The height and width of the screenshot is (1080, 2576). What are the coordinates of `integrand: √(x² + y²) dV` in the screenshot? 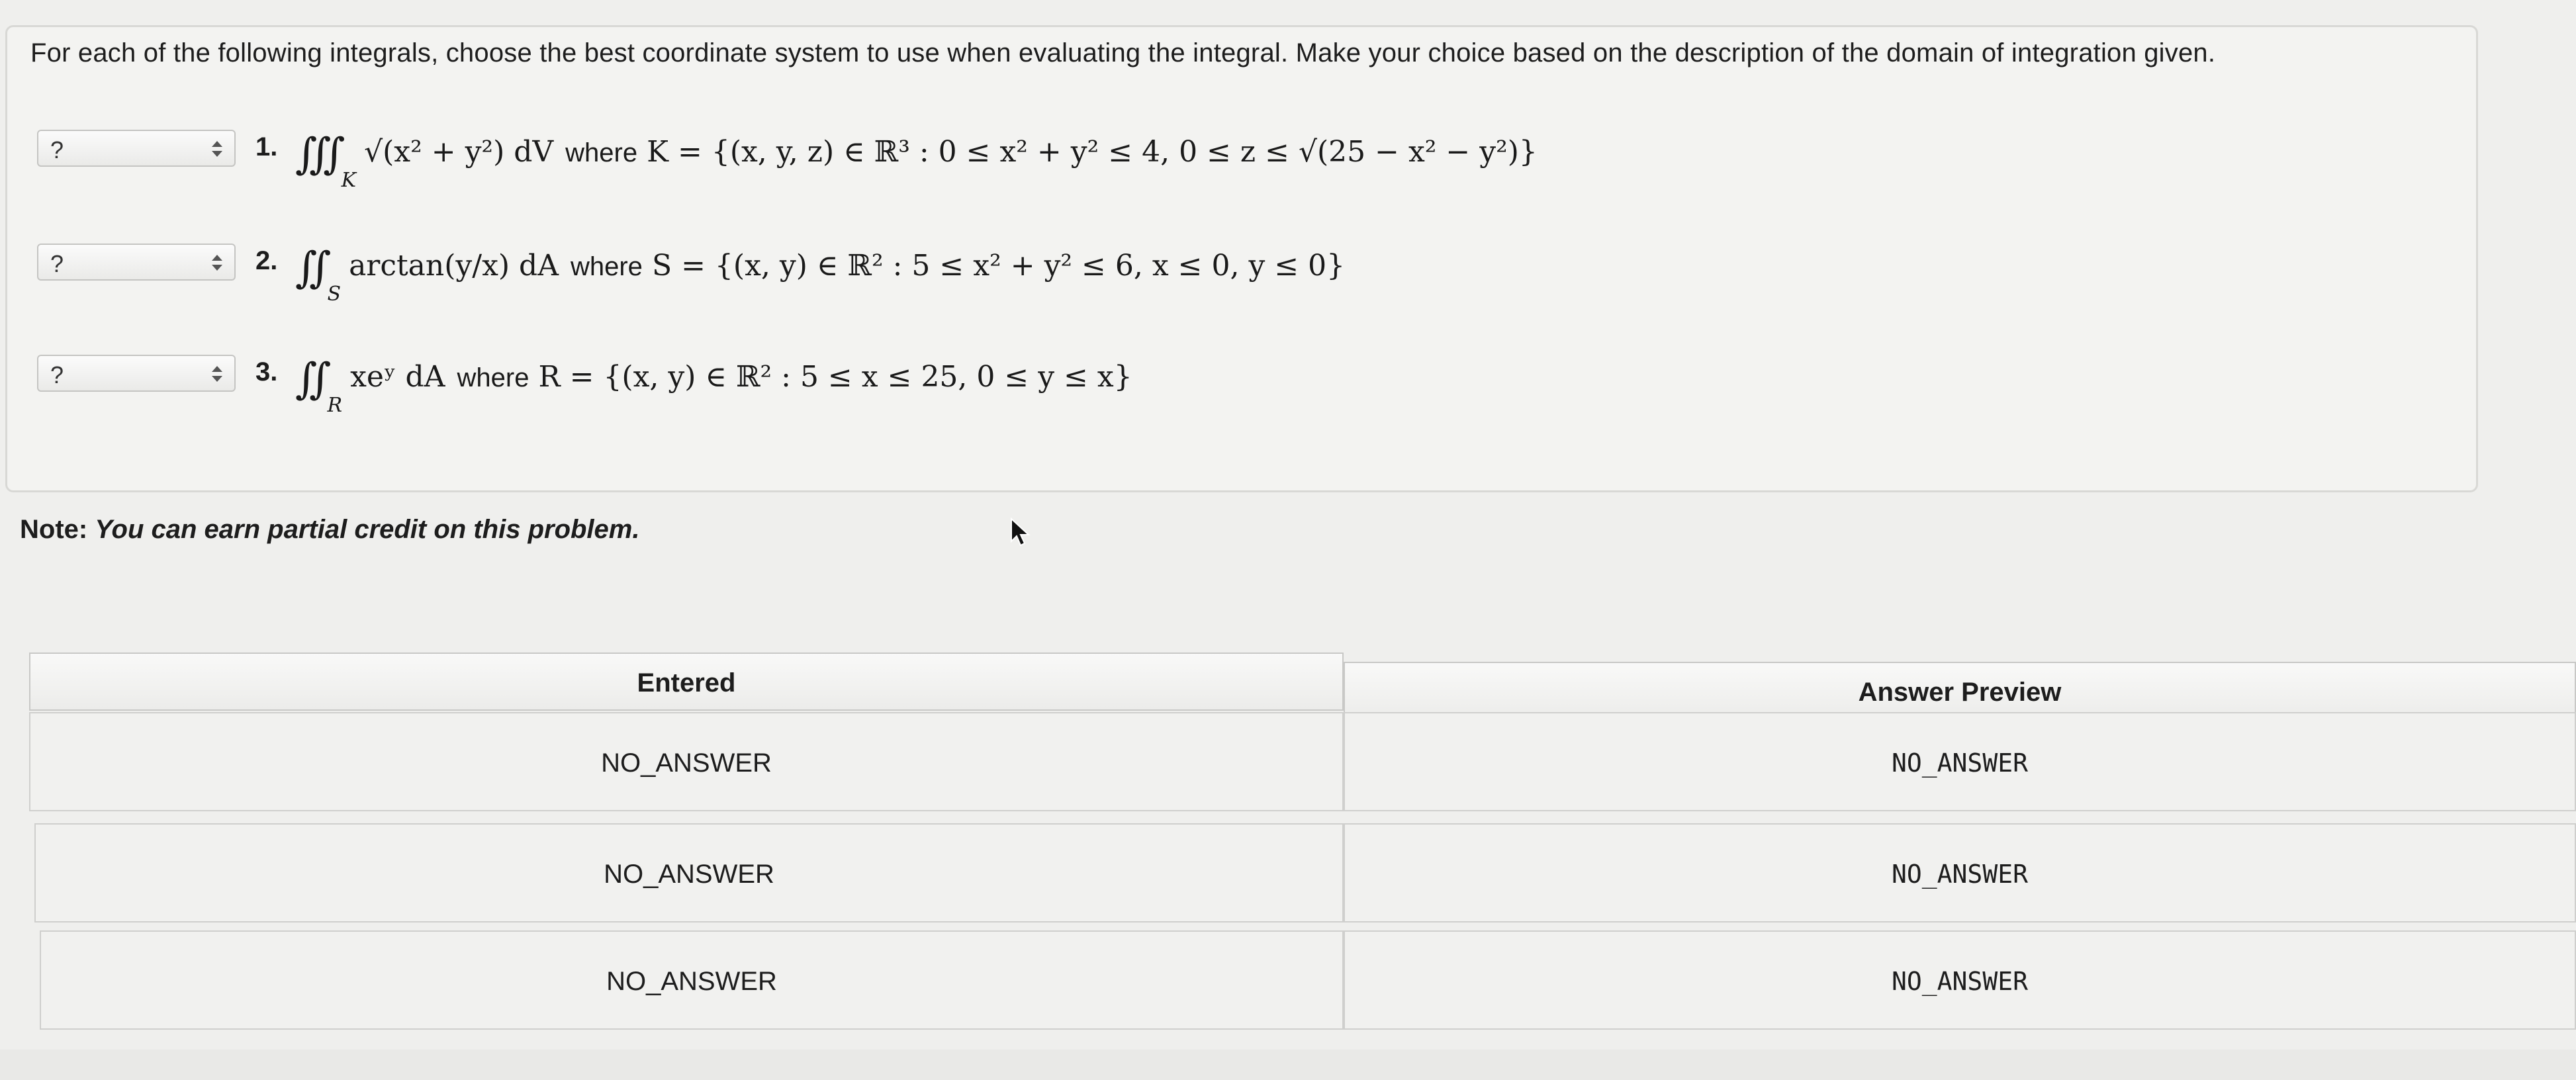 It's located at (459, 152).